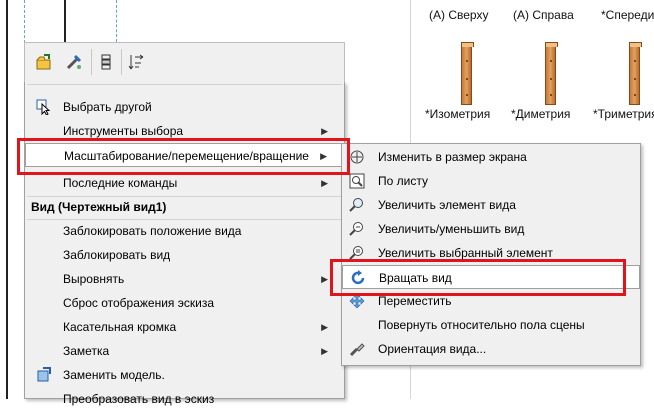 Image resolution: width=654 pixels, height=411 pixels. Describe the element at coordinates (44, 375) in the screenshot. I see `replace-model-icon` at that location.